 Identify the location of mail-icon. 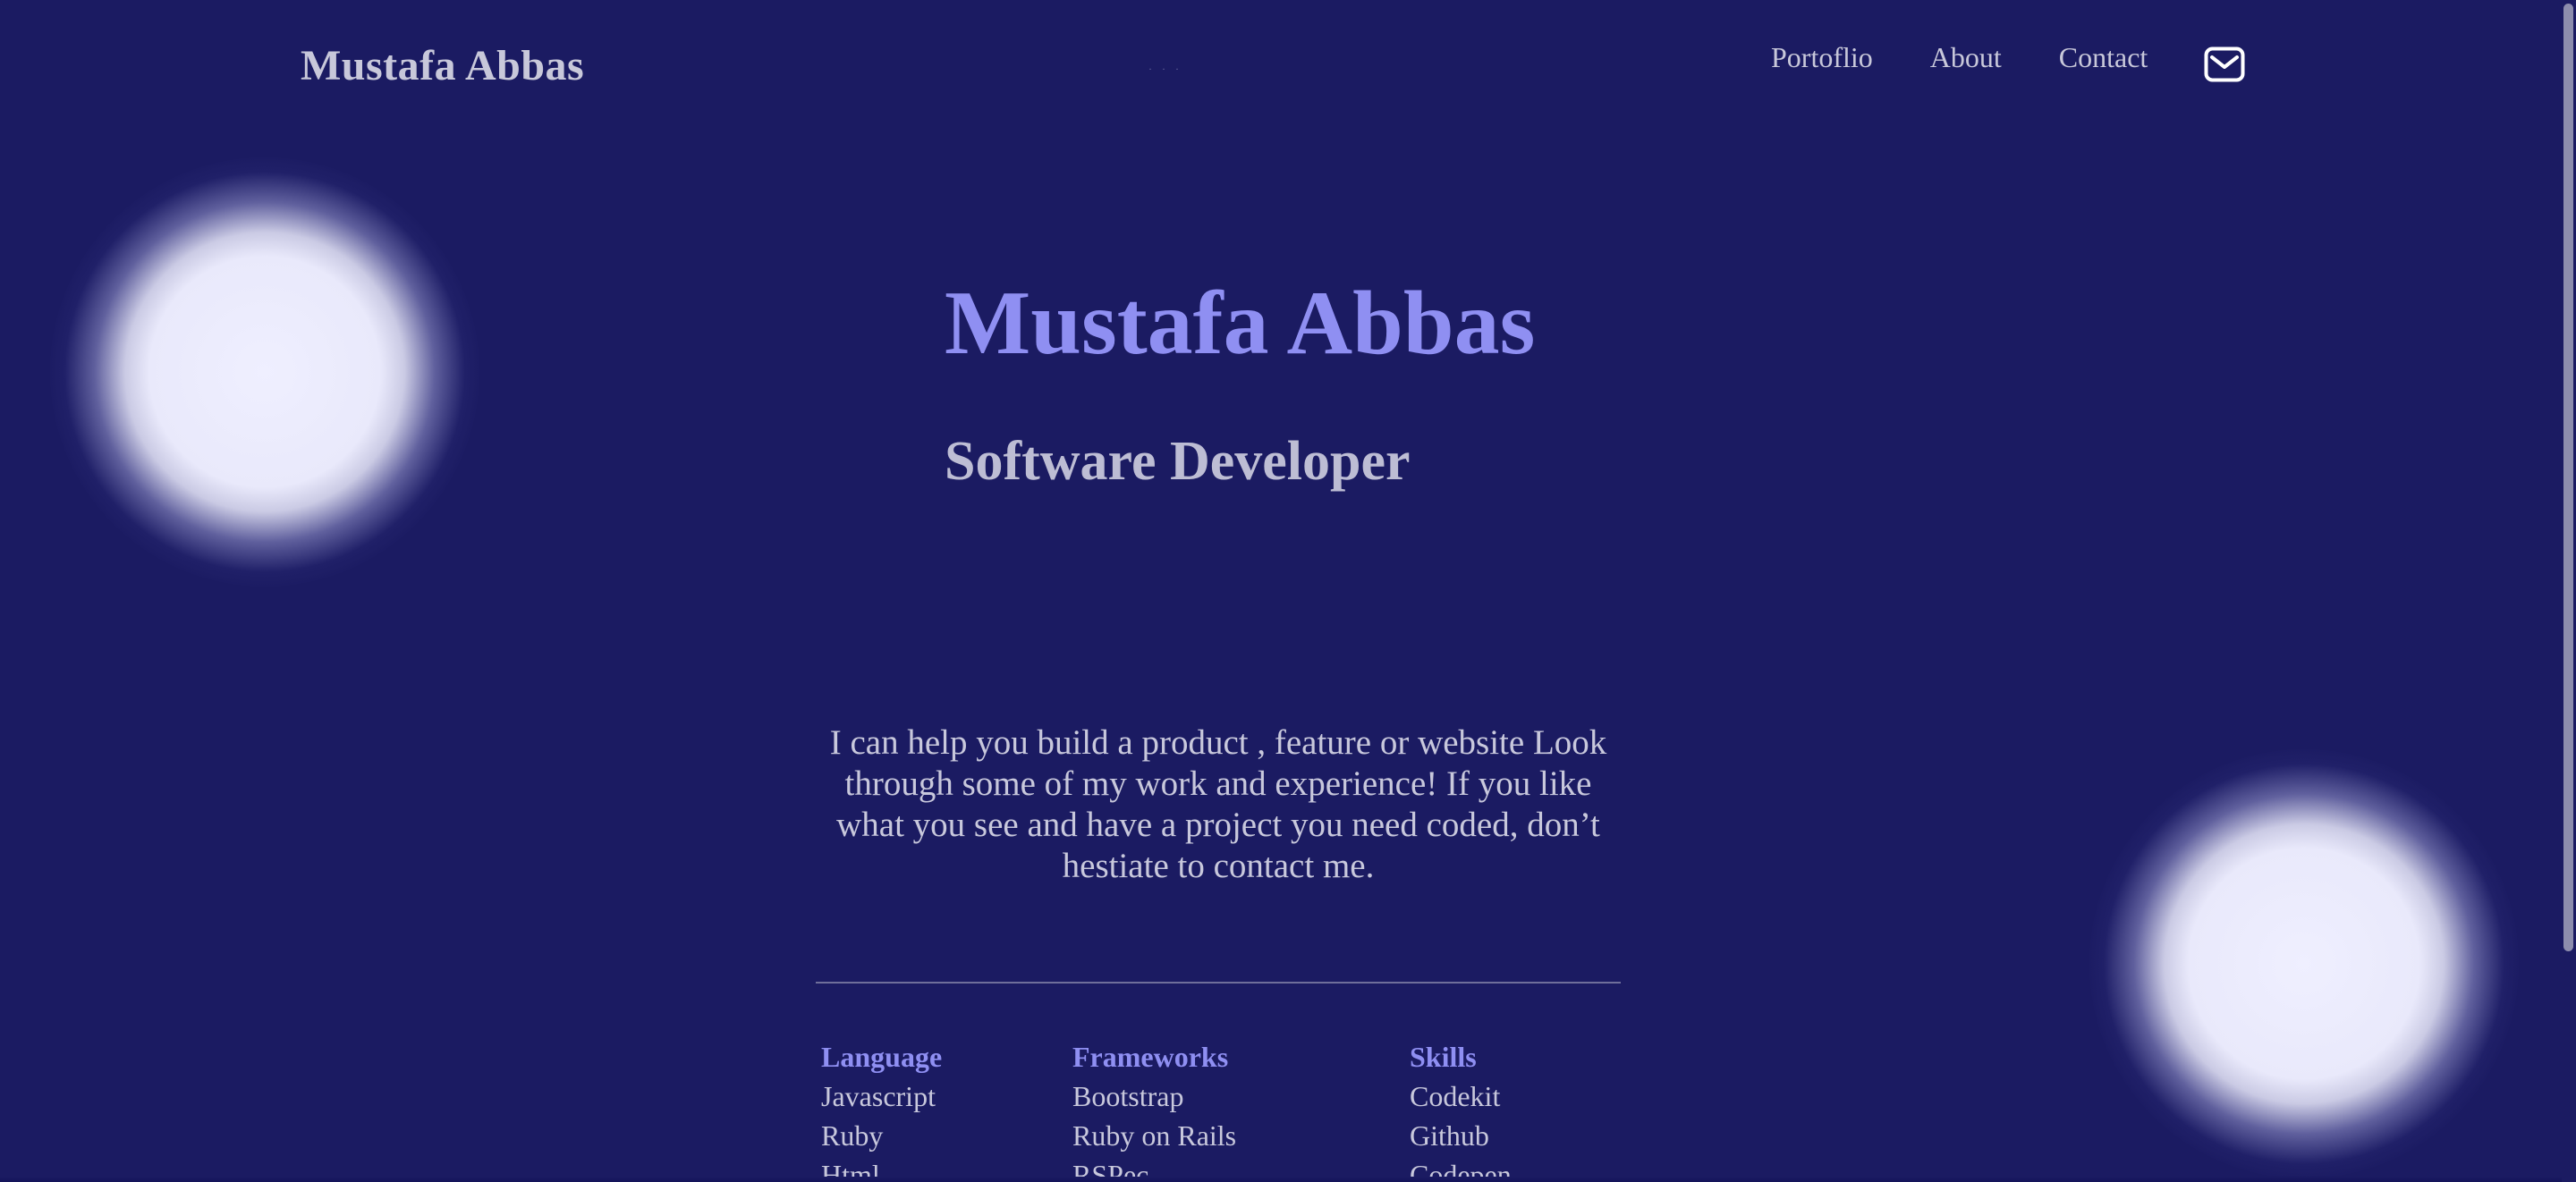
(2224, 64).